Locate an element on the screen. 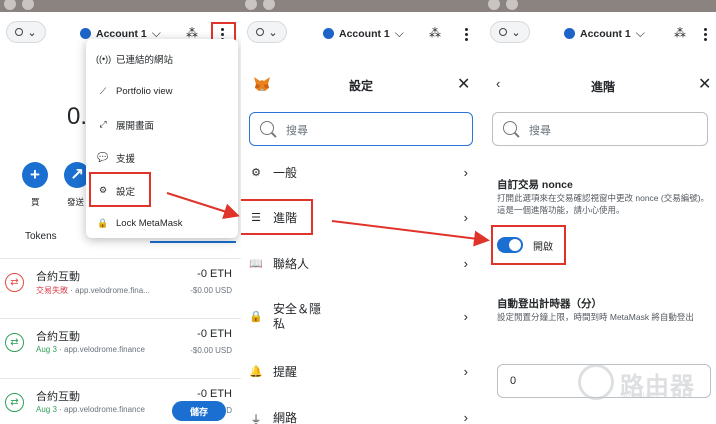 This screenshot has height=424, width=716. site-watermark: 路由器 luyouqi.com is located at coordinates (645, 383).